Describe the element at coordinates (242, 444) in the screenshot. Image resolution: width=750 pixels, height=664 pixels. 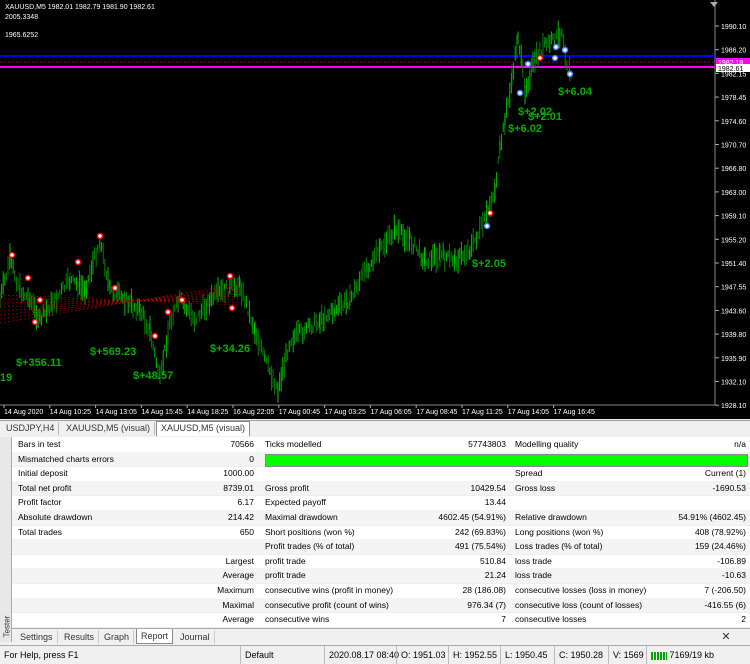
I see `report-cell: 70566` at that location.